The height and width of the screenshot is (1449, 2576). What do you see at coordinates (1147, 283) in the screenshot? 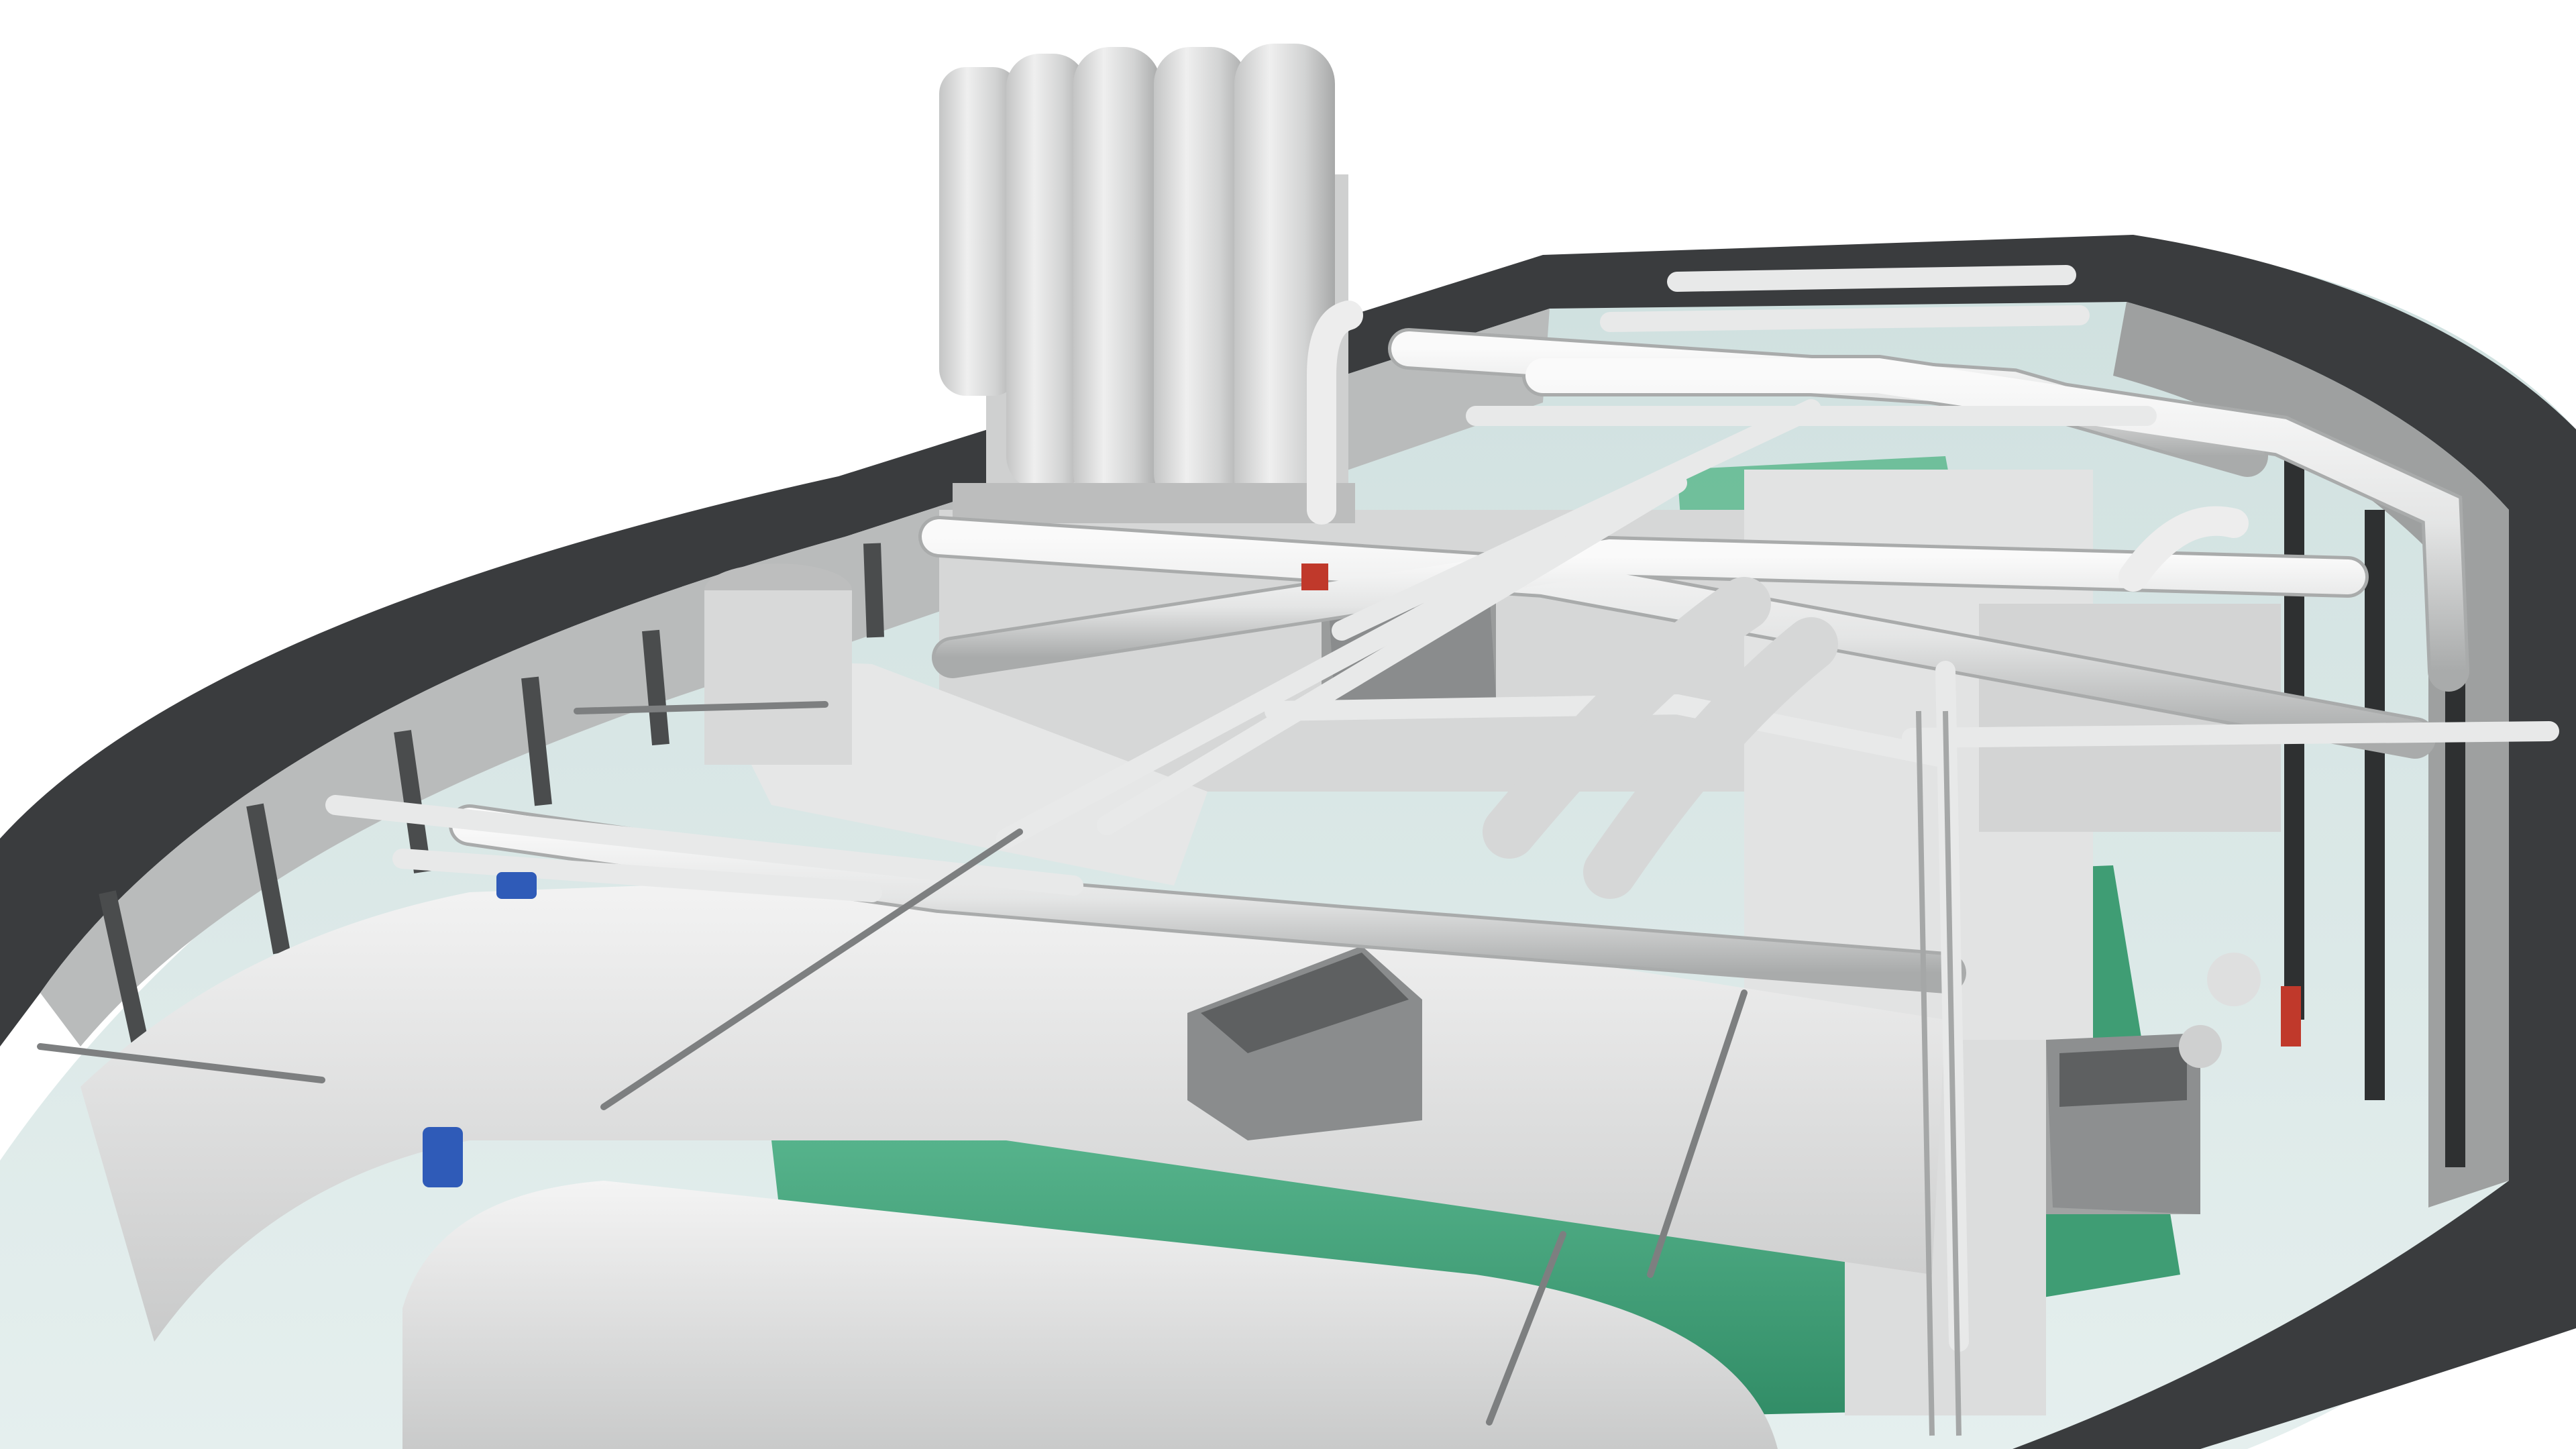
I see `exhaust-stack` at bounding box center [1147, 283].